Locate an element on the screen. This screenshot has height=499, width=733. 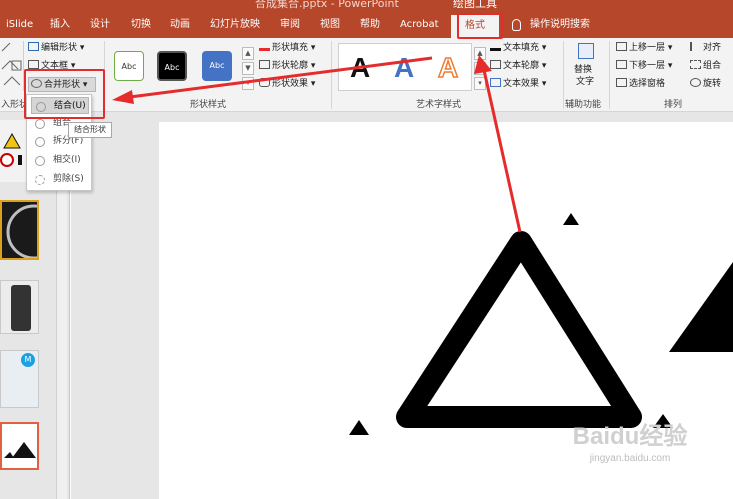
watermark-url: jingyan.baidu.com is located at coordinates (630, 458).